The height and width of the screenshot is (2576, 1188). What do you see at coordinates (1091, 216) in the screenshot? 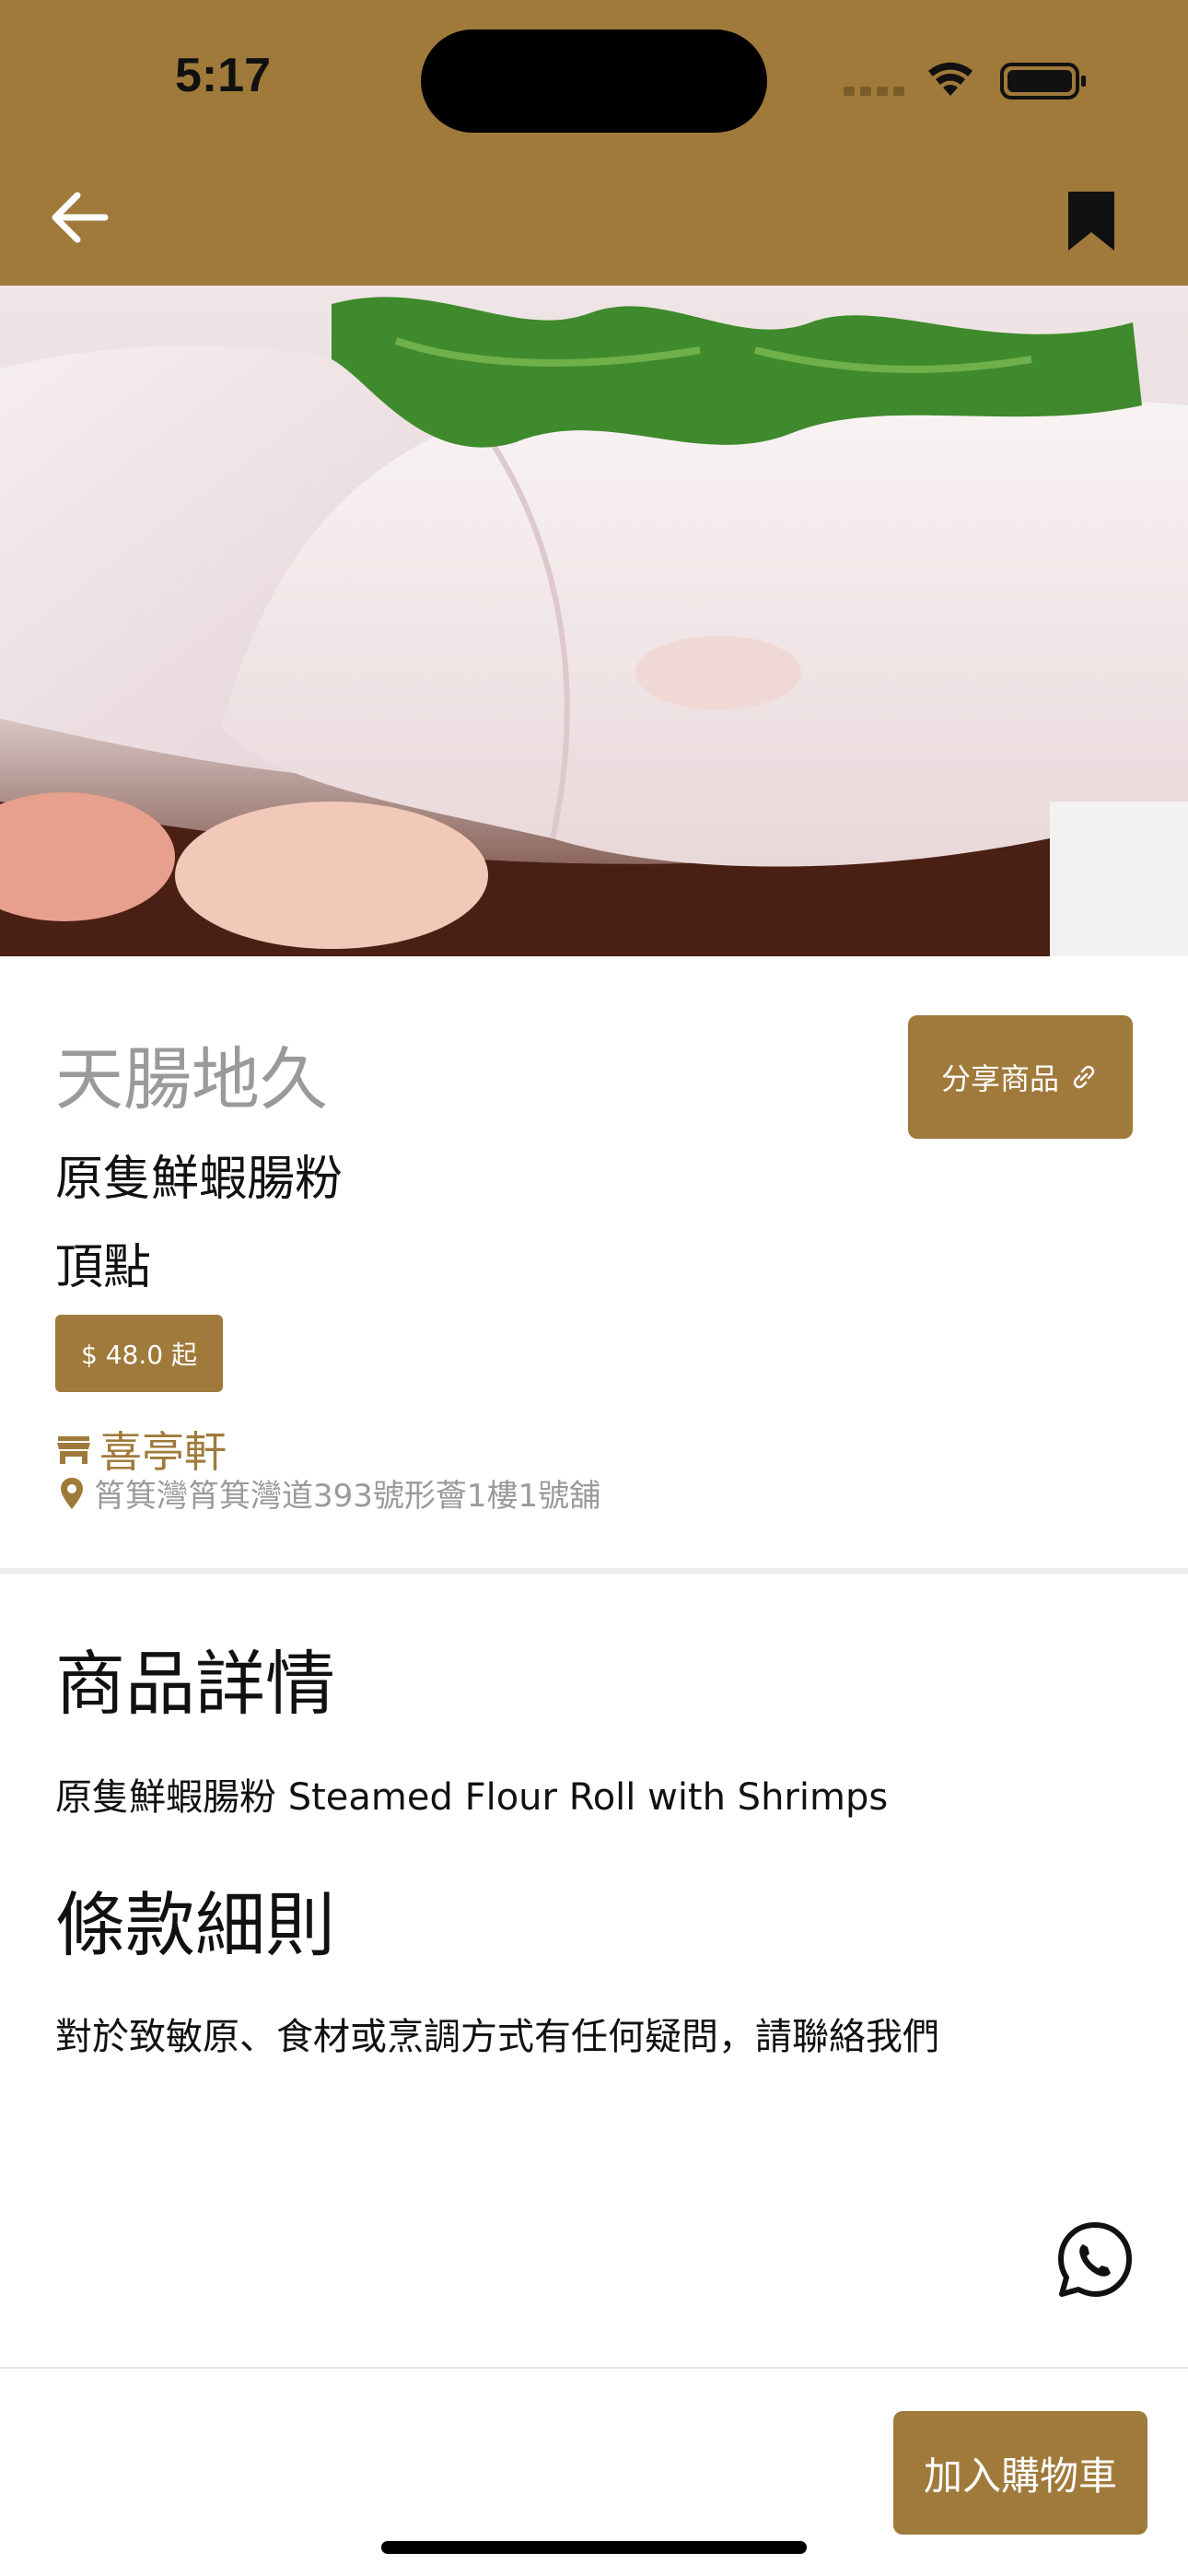
I see `bookmark-icon` at bounding box center [1091, 216].